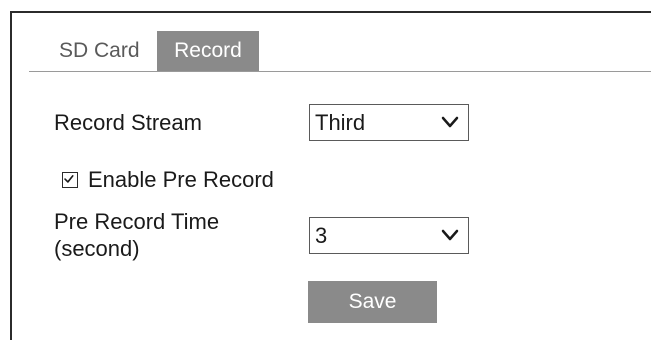 This screenshot has height=340, width=651. What do you see at coordinates (389, 235) in the screenshot?
I see `pre-record-time-select: 3` at bounding box center [389, 235].